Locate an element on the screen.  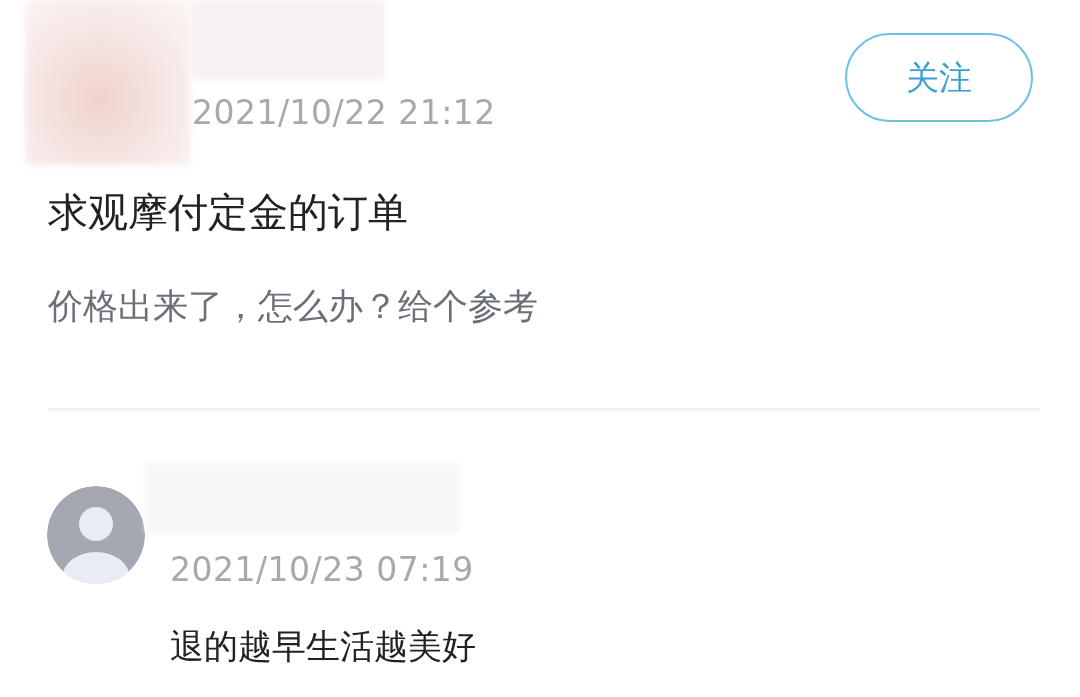
comment-timestamp: 2021/10/23 07:19 is located at coordinates (322, 569).